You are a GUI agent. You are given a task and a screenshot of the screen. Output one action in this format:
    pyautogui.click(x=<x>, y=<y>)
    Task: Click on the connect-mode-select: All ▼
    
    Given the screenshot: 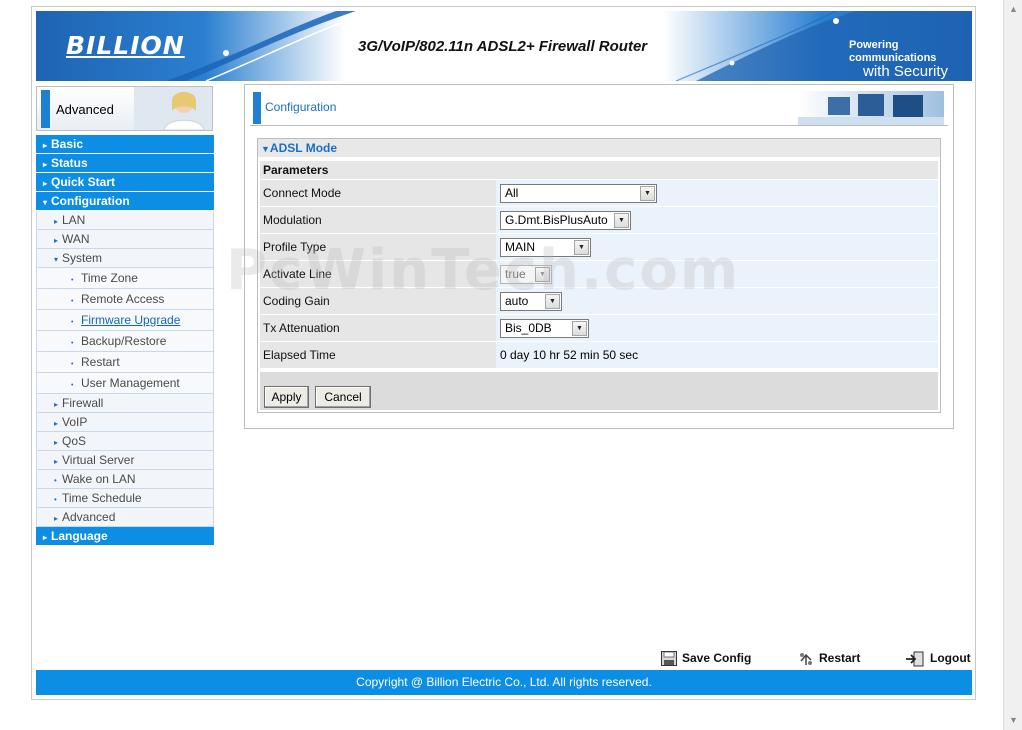 What is the action you would take?
    pyautogui.click(x=578, y=193)
    